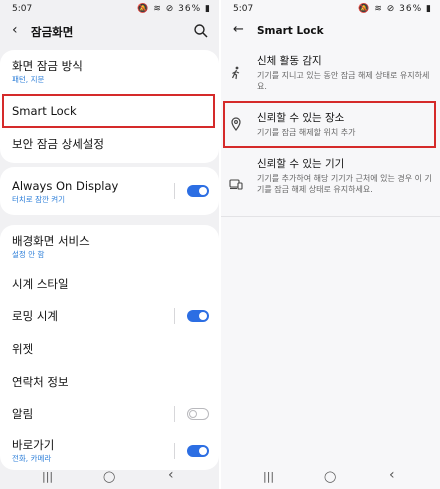  Describe the element at coordinates (111, 382) in the screenshot. I see `contact-info-item: 연락처 정보` at that location.